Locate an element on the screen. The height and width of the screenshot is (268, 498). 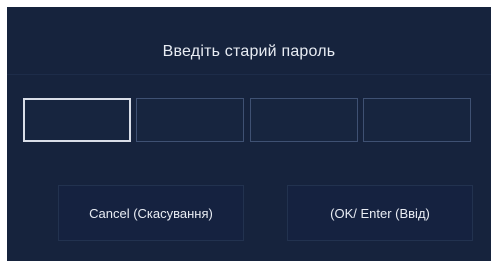
ok-enter-button: (OK/ Enter (Ввід) is located at coordinates (380, 213).